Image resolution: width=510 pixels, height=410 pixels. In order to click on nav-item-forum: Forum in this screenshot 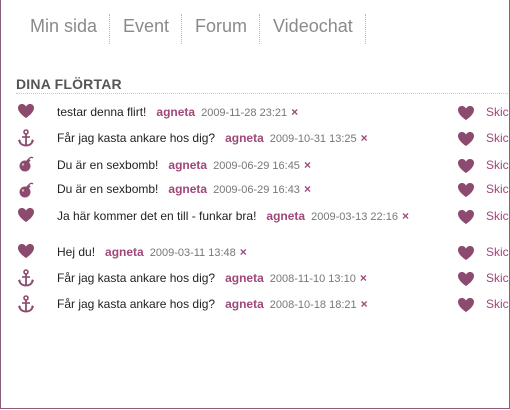, I will do `click(222, 29)`.